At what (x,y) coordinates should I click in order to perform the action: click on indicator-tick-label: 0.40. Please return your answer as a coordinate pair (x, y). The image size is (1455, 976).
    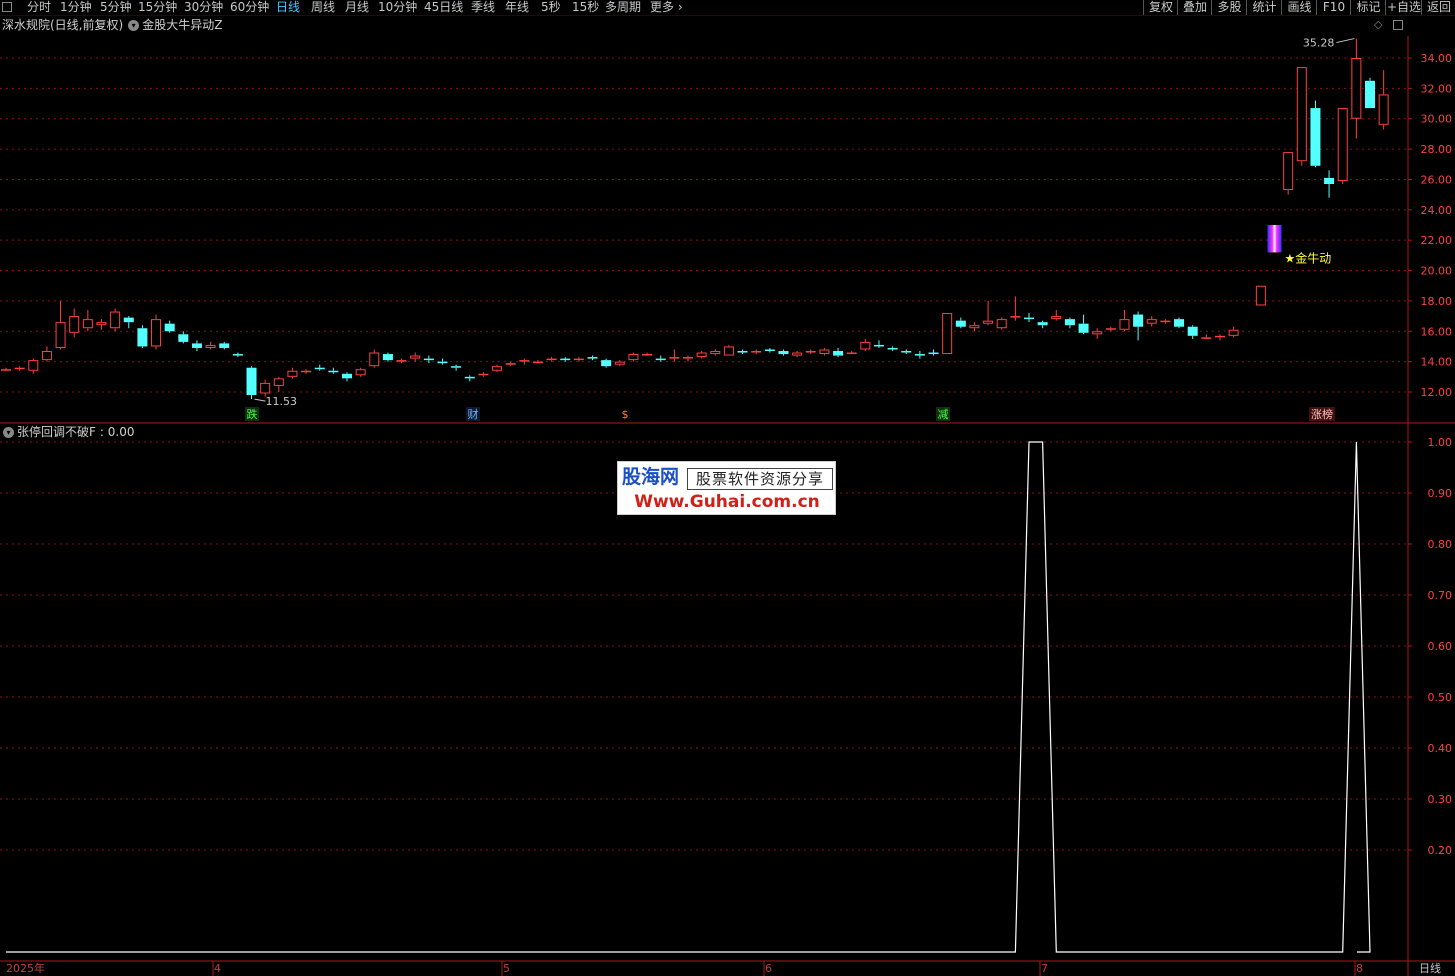
    Looking at the image, I should click on (1440, 748).